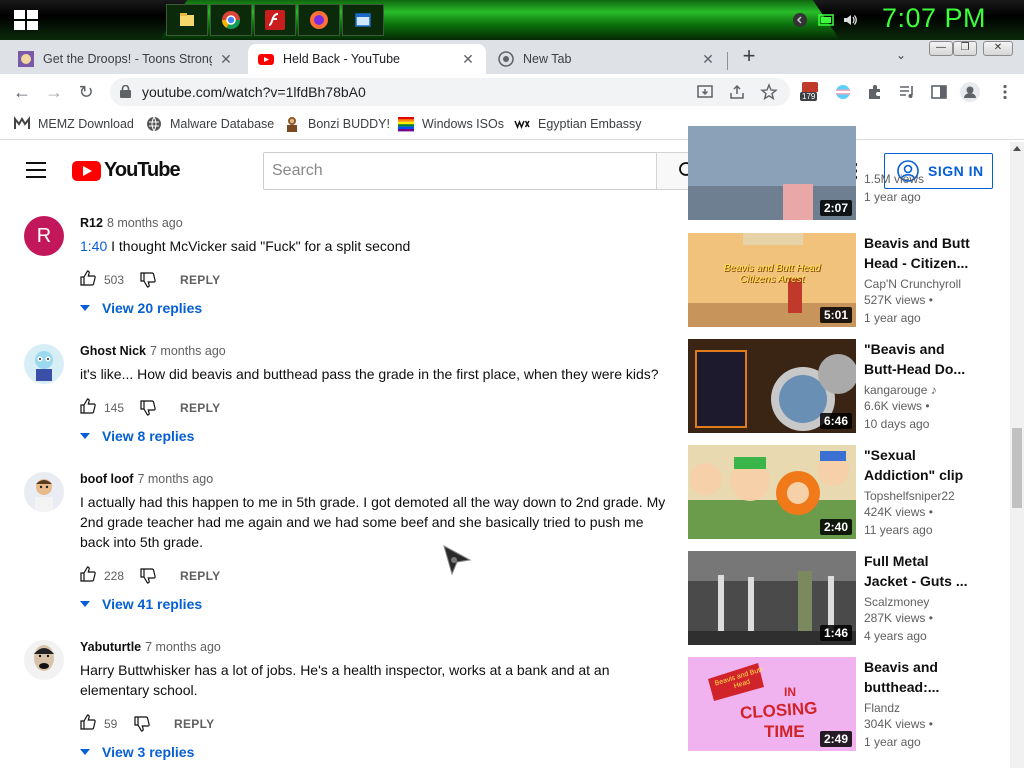 This screenshot has height=768, width=1024. I want to click on video-thumbnail: 6:46, so click(772, 386).